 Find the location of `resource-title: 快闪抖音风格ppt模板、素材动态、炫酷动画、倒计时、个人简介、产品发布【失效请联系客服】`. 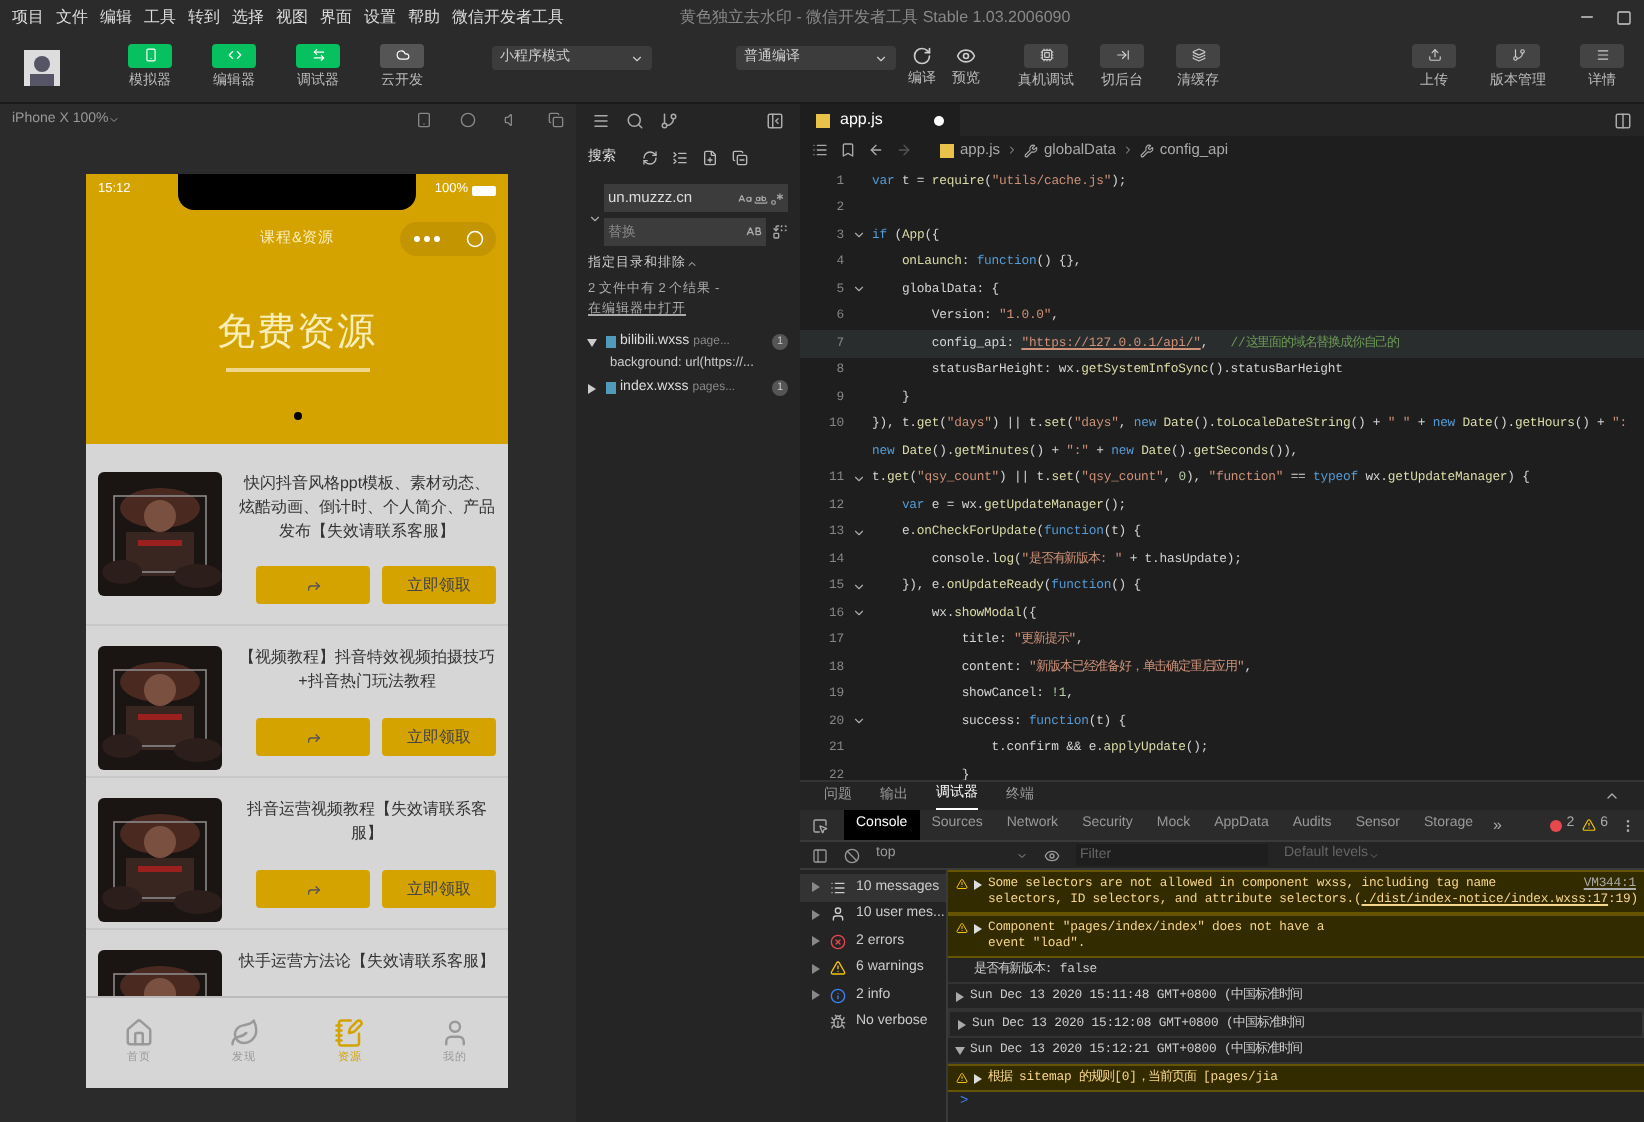

resource-title: 快闪抖音风格ppt模板、素材动态、炫酷动画、倒计时、个人简介、产品发布【失效请联系客服】 is located at coordinates (367, 508).